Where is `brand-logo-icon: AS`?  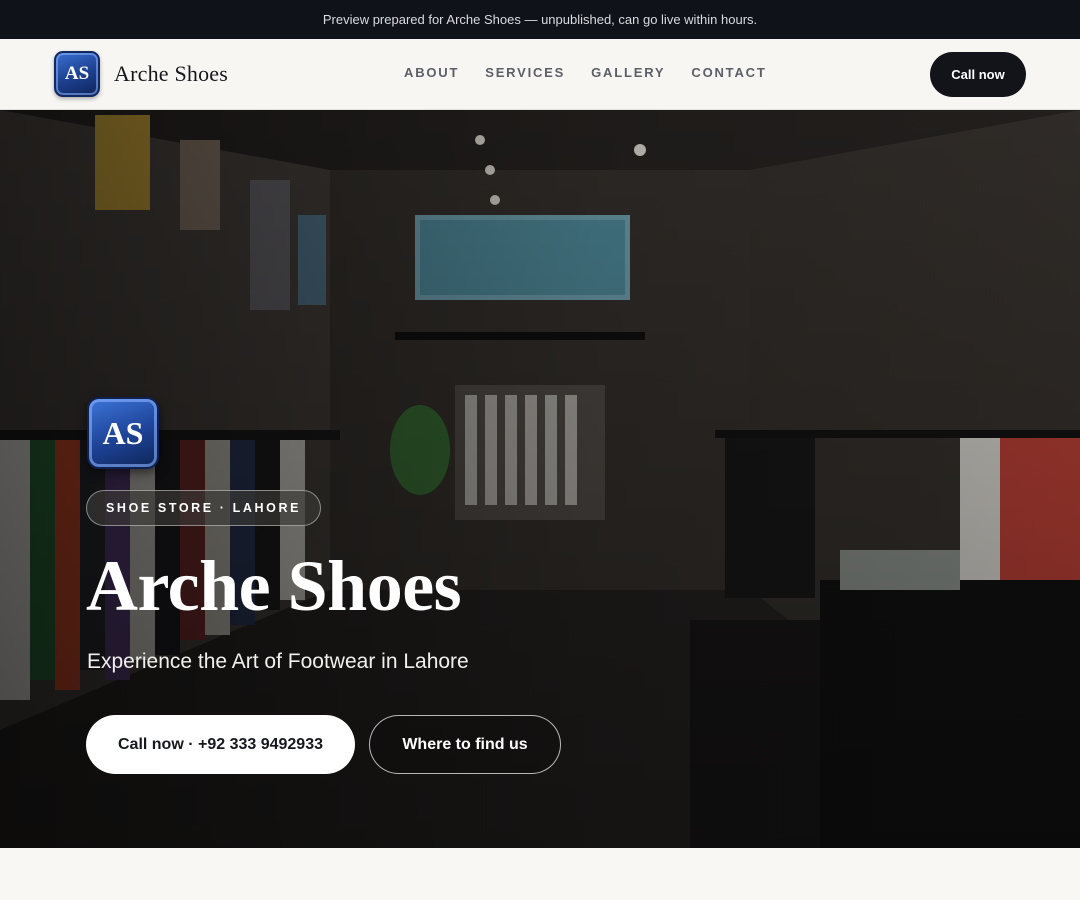
brand-logo-icon: AS is located at coordinates (77, 74).